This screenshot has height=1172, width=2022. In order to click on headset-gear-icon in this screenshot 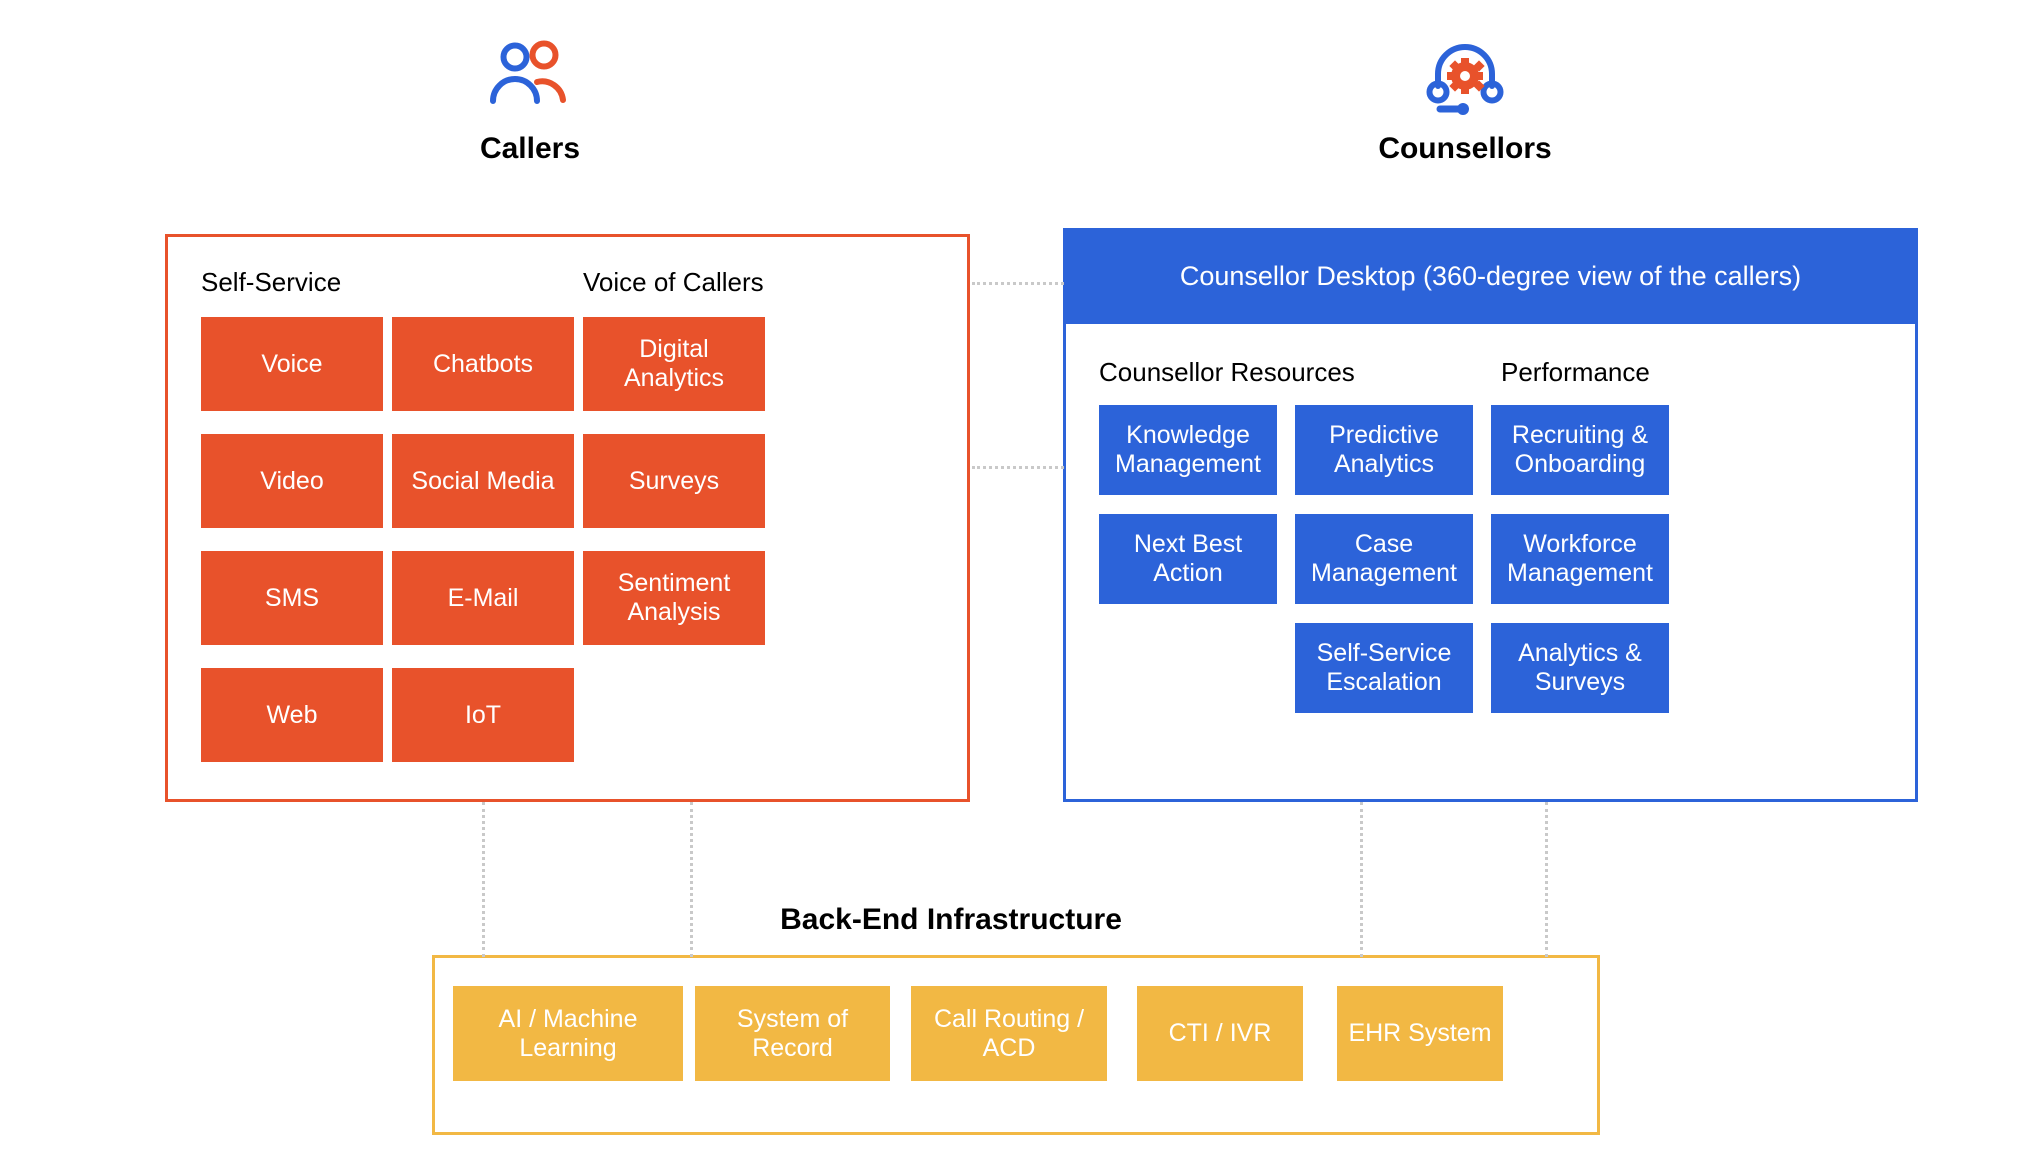, I will do `click(1465, 78)`.